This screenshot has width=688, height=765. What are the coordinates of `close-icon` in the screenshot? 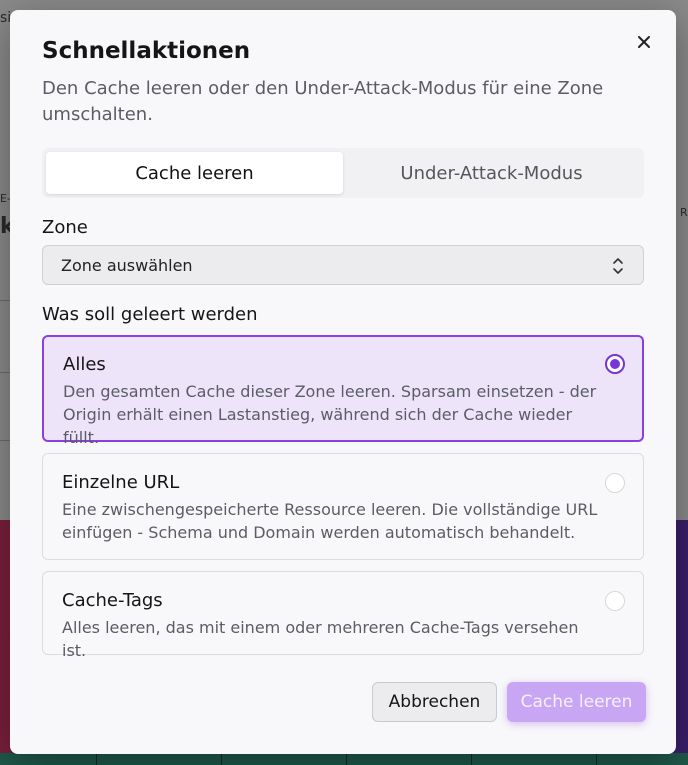 It's located at (644, 42).